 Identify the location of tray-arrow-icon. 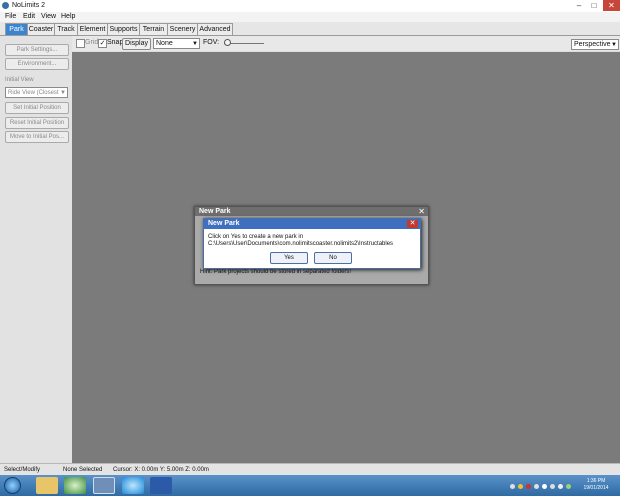
(512, 486).